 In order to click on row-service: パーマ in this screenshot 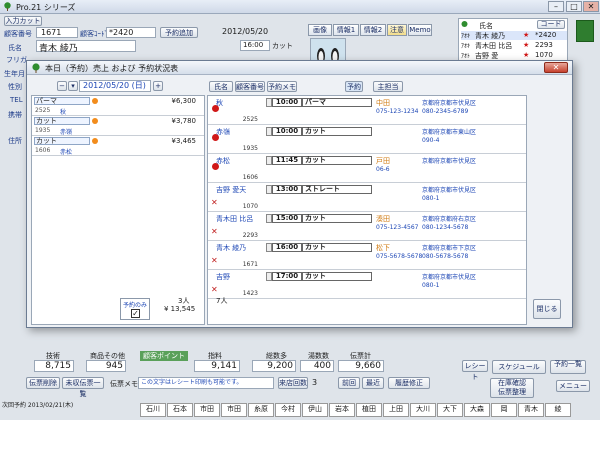, I will do `click(337, 102)`.